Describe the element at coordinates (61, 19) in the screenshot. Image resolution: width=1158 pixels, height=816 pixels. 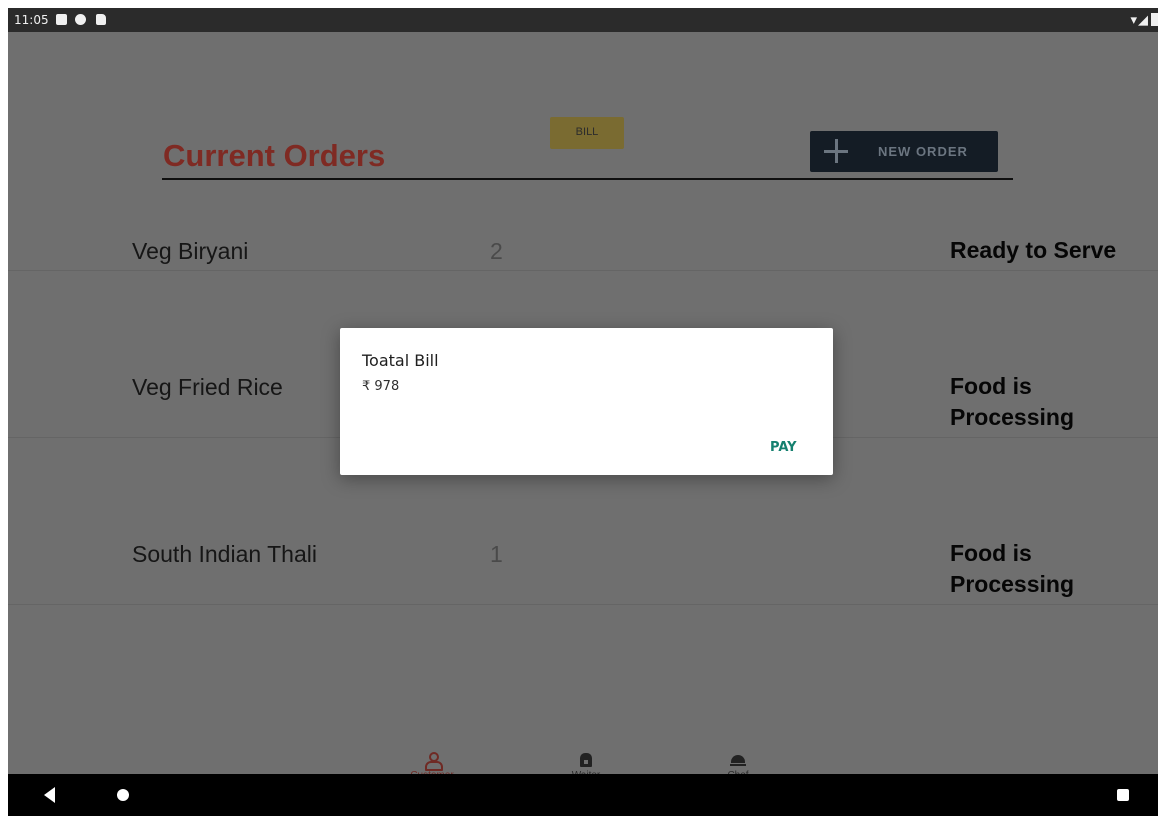
I see `photos-notification-icon` at that location.